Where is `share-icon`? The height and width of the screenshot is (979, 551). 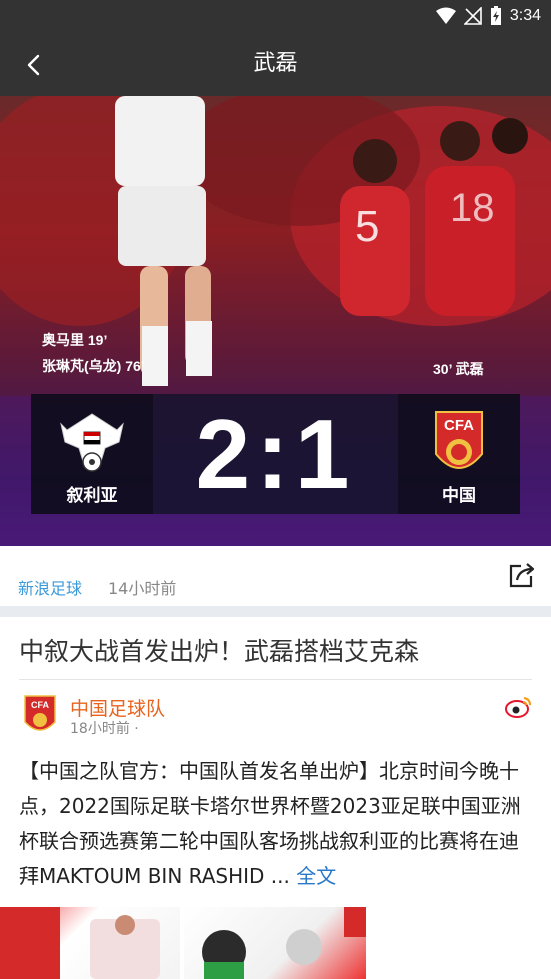
share-icon is located at coordinates (522, 575).